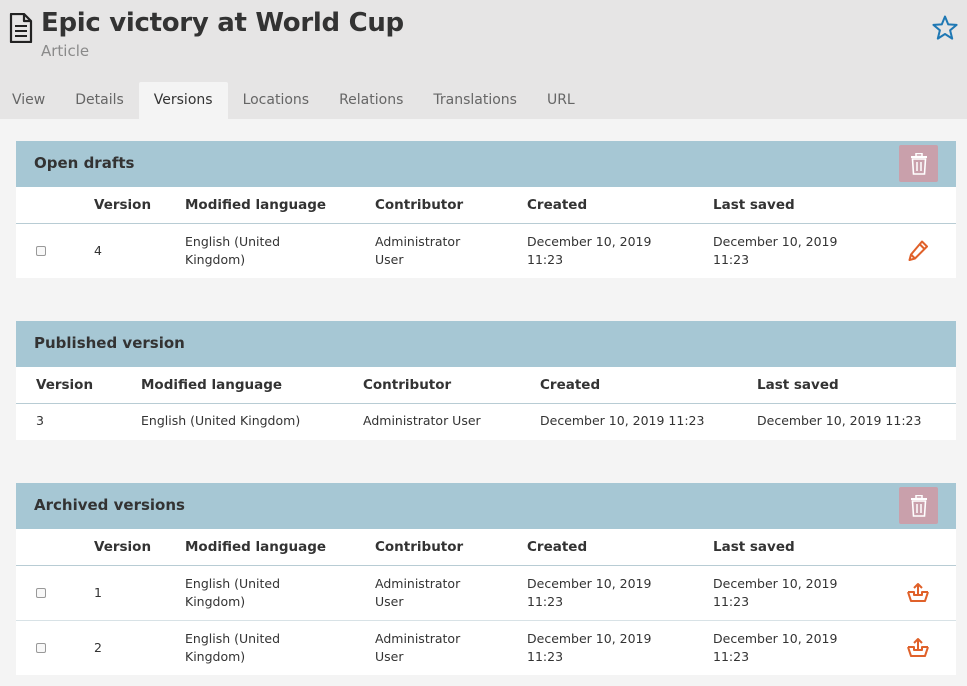  What do you see at coordinates (40, 420) in the screenshot?
I see `cell-version: 3` at bounding box center [40, 420].